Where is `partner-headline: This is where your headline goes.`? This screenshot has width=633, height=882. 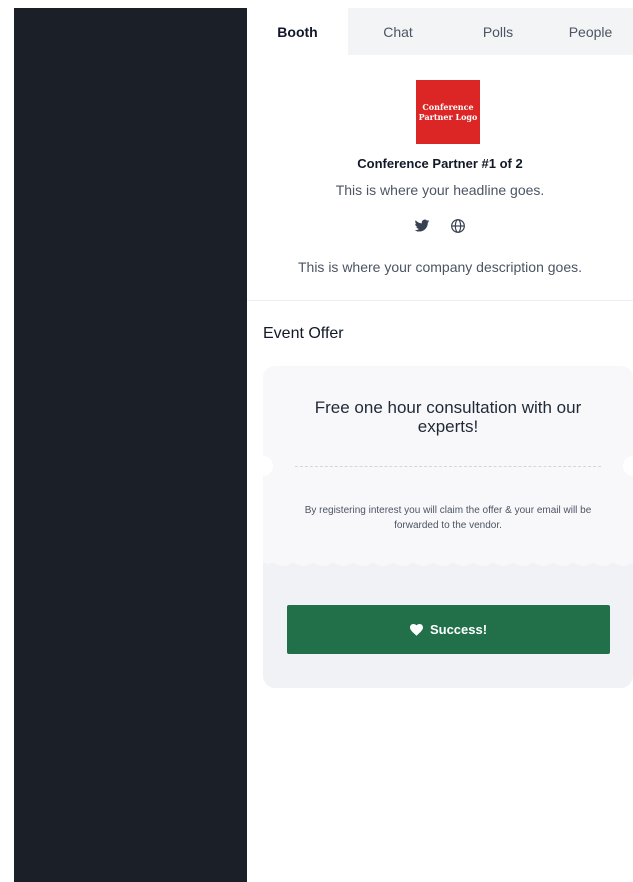 partner-headline: This is where your headline goes. is located at coordinates (440, 190).